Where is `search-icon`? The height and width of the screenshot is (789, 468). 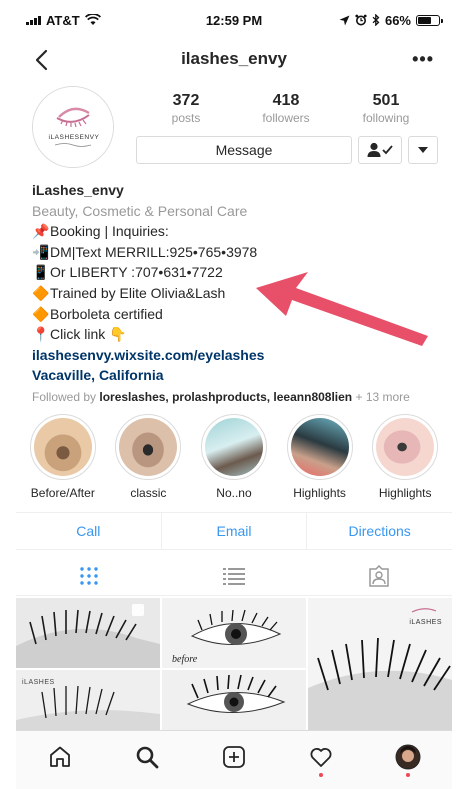
search-icon is located at coordinates (147, 757).